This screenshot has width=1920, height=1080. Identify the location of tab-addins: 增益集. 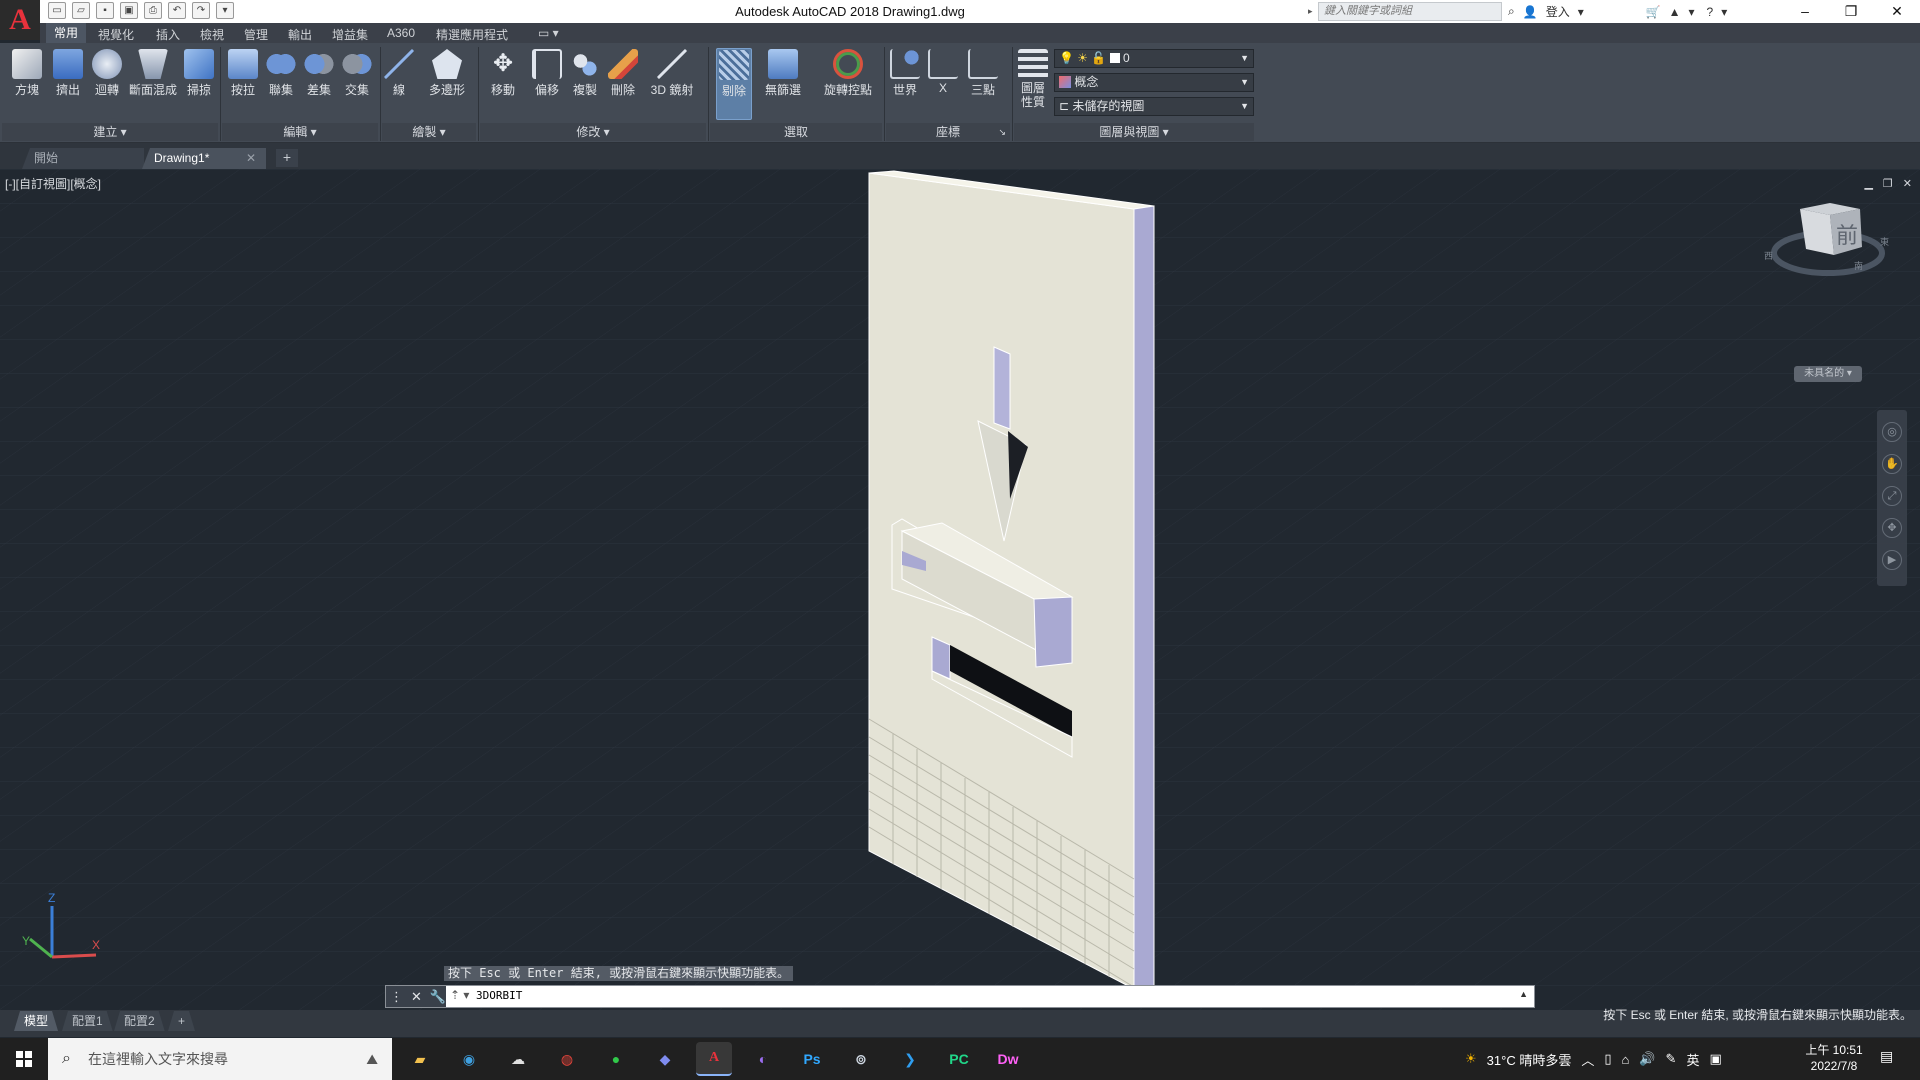
(350, 34).